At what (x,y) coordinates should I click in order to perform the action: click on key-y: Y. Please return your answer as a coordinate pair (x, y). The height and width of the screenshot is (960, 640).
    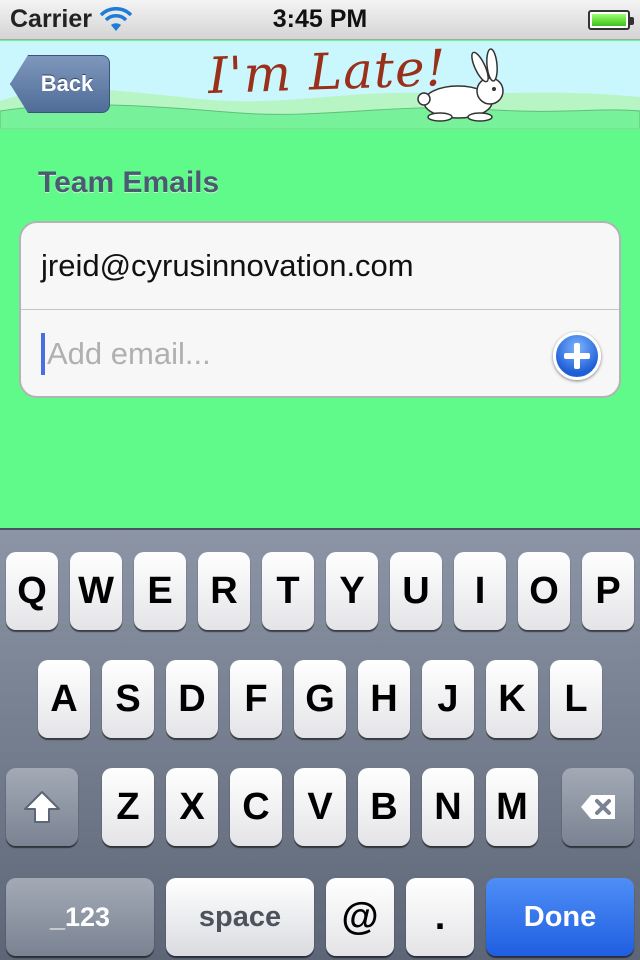
    Looking at the image, I should click on (352, 591).